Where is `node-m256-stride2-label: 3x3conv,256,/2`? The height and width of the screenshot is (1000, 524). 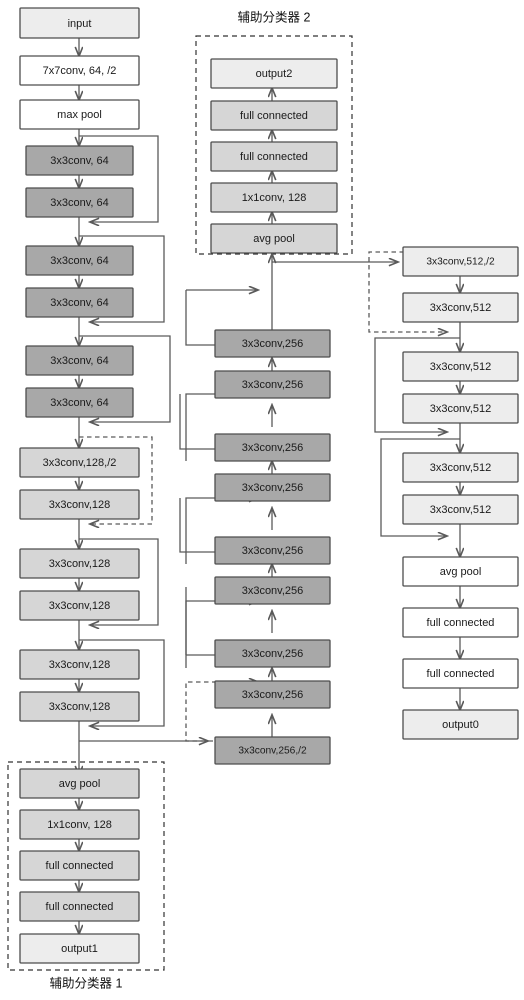
node-m256-stride2-label: 3x3conv,256,/2 is located at coordinates (272, 751).